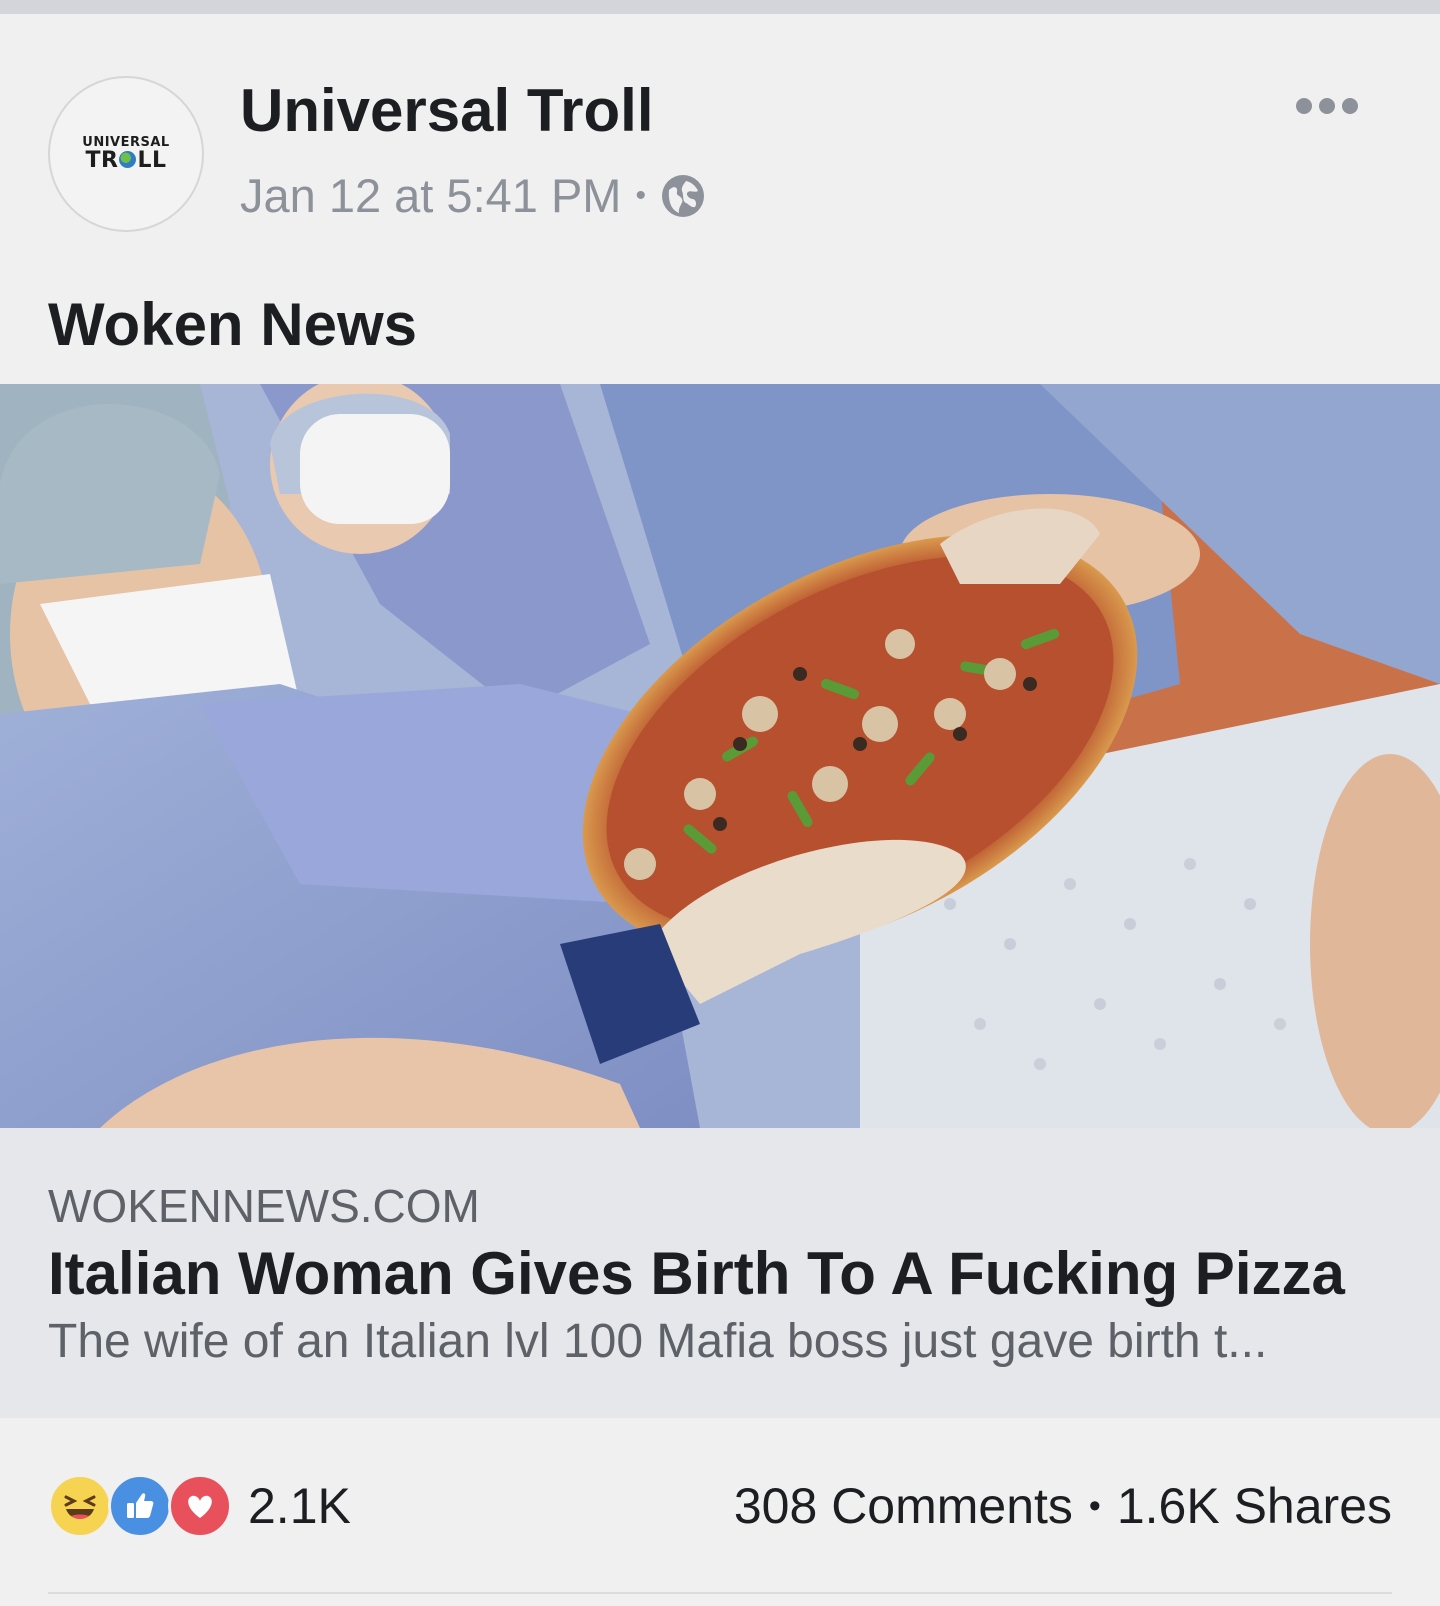 The image size is (1440, 1606). Describe the element at coordinates (720, 1593) in the screenshot. I see `divider` at that location.